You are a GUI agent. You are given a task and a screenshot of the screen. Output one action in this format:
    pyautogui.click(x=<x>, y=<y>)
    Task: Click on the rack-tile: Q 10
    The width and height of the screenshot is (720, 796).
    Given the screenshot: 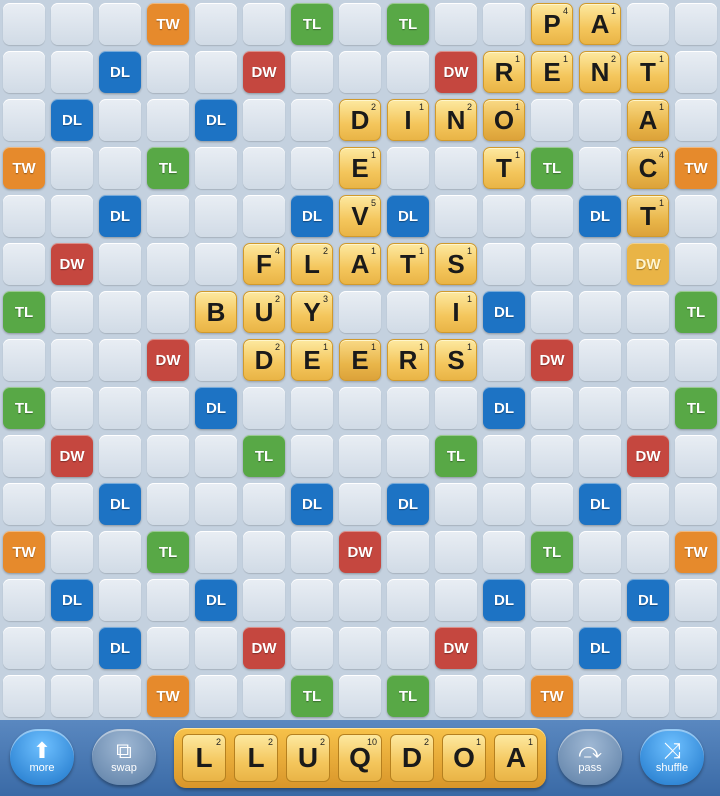 What is the action you would take?
    pyautogui.click(x=360, y=758)
    